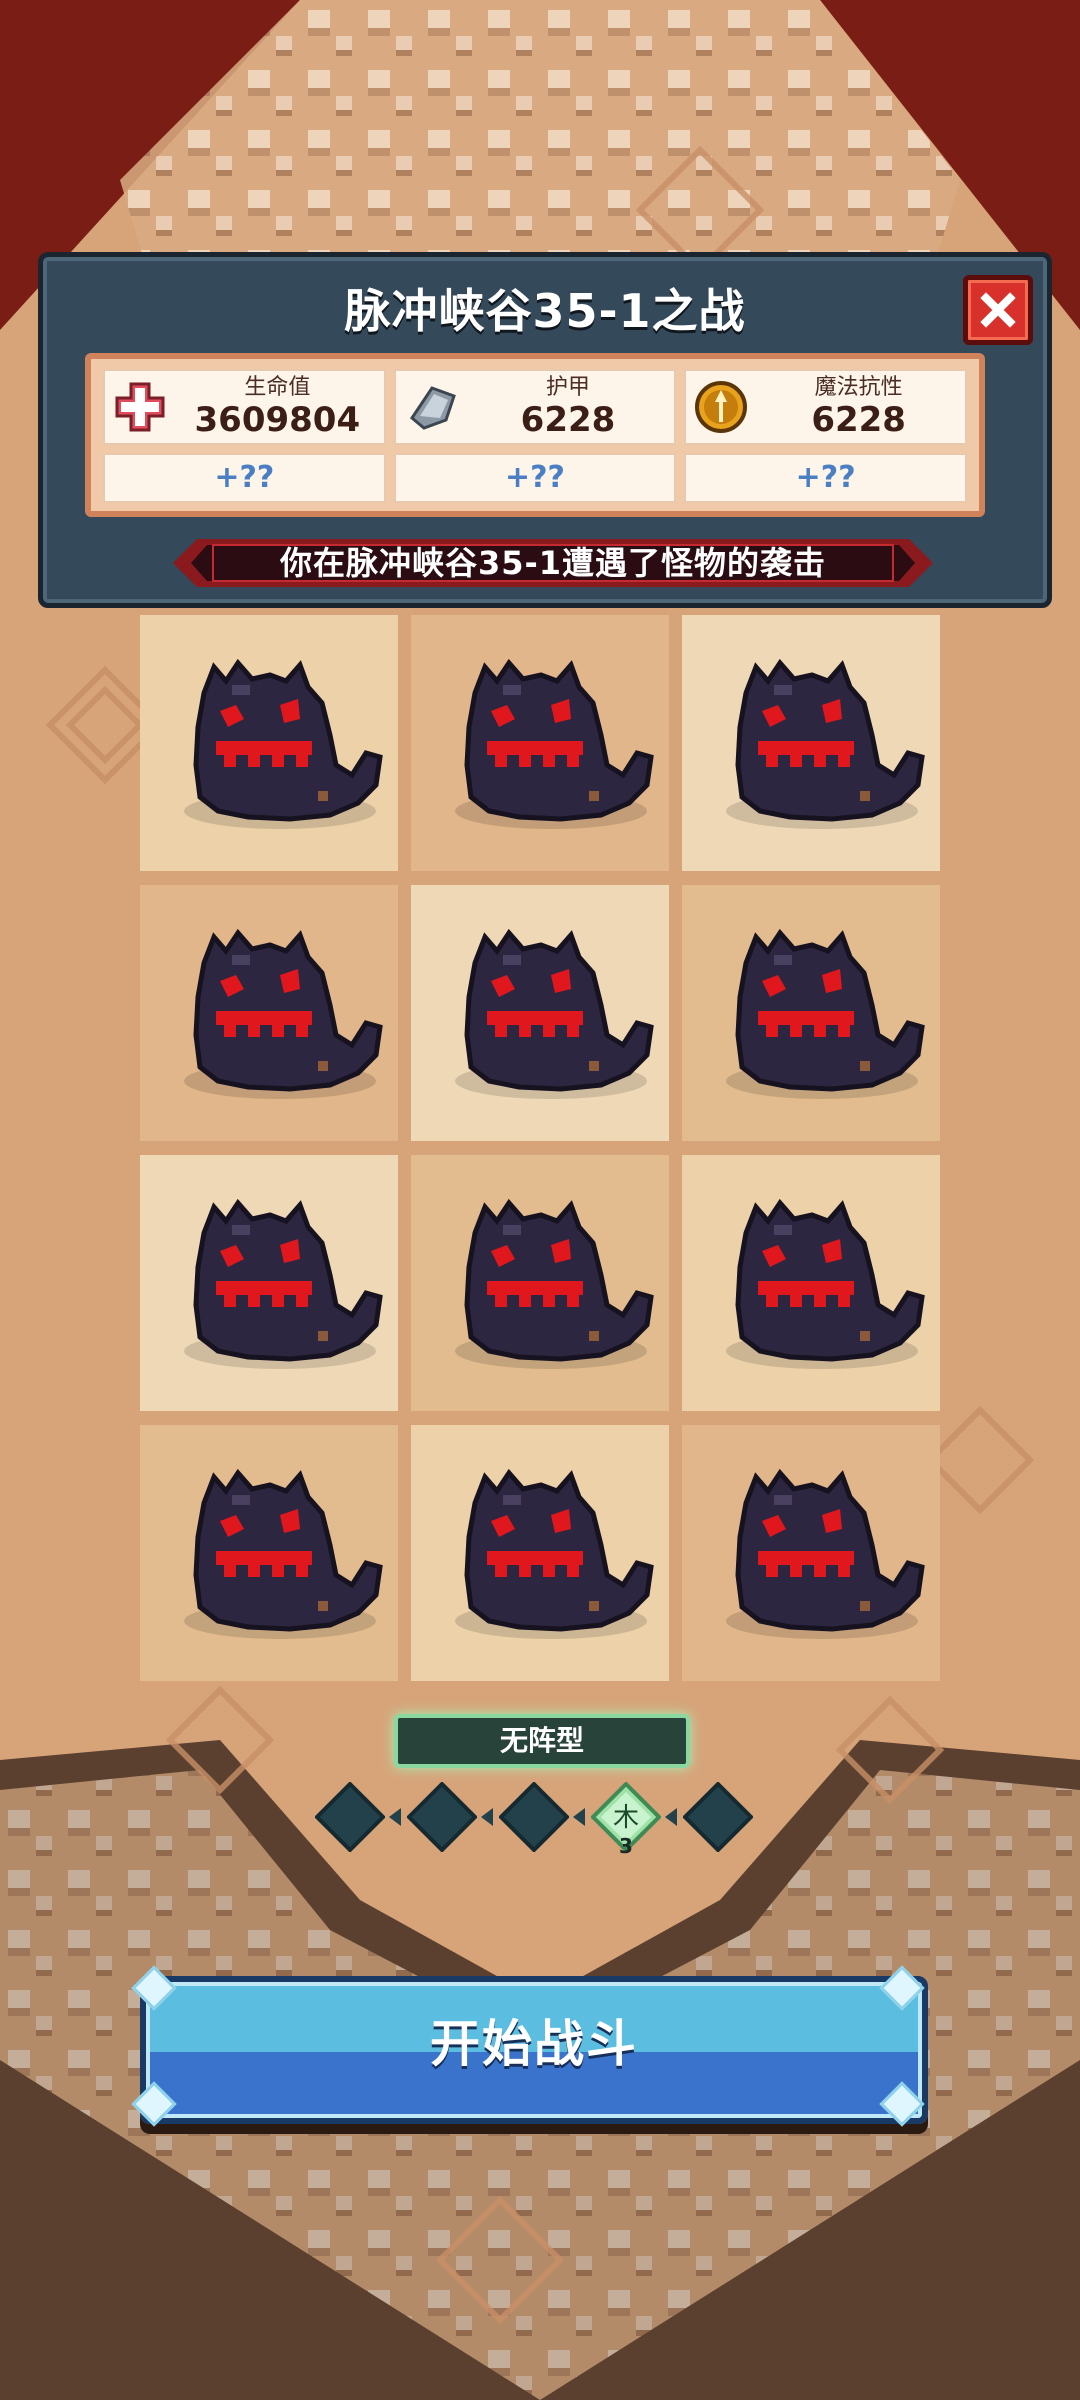 The image size is (1080, 2400). I want to click on close-button, so click(998, 310).